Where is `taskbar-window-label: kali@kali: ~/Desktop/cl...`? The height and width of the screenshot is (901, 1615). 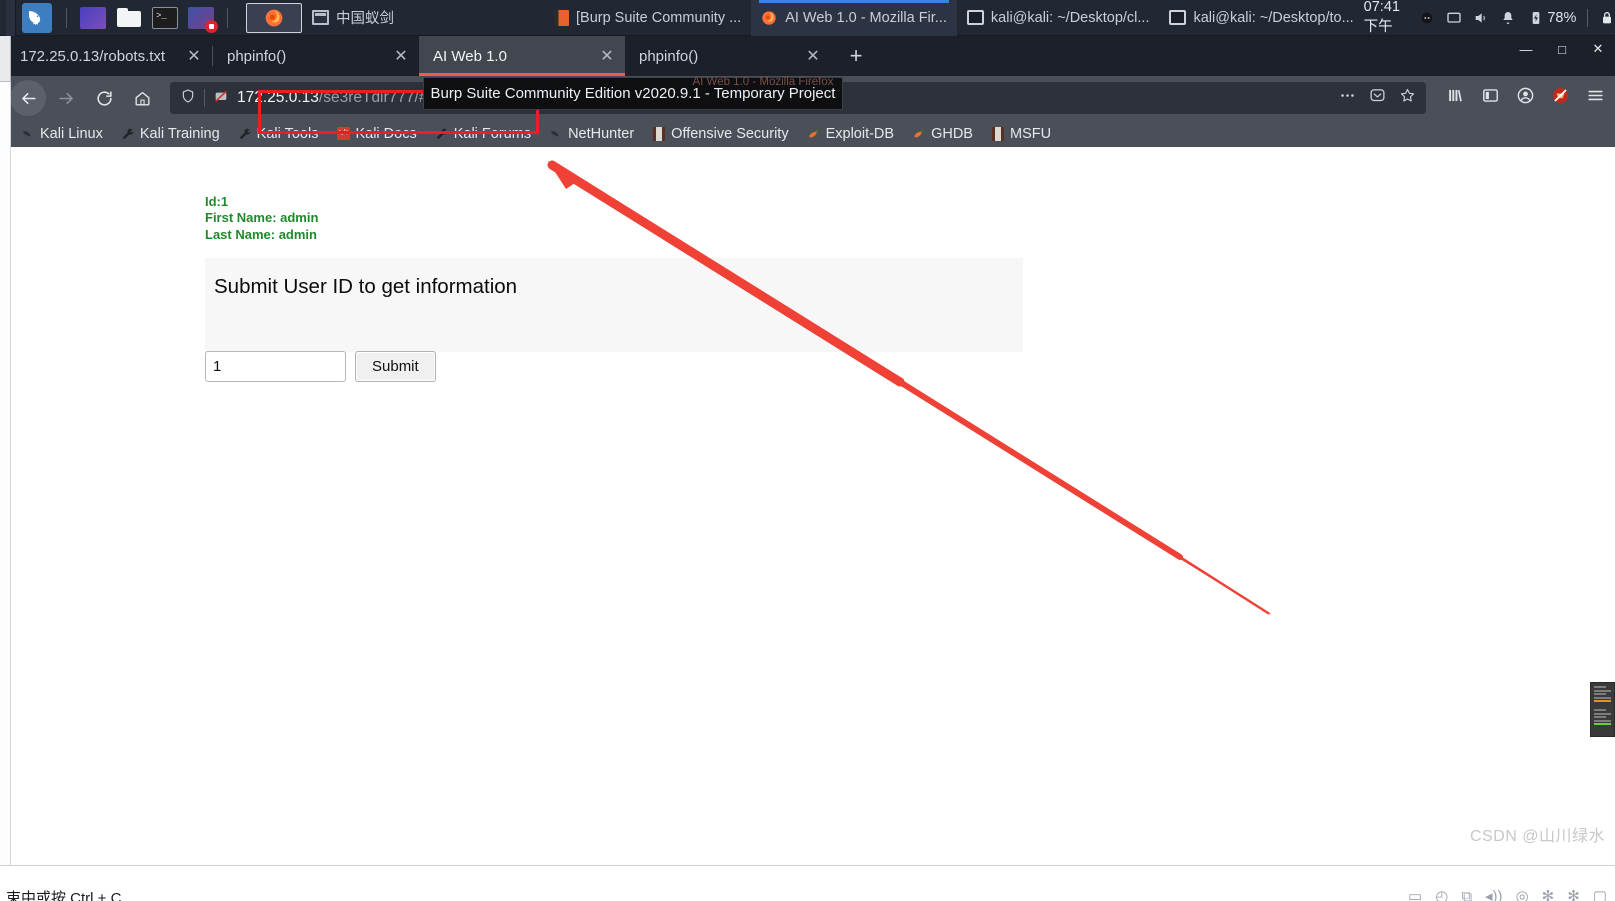
taskbar-window-label: kali@kali: ~/Desktop/cl... is located at coordinates (1070, 17).